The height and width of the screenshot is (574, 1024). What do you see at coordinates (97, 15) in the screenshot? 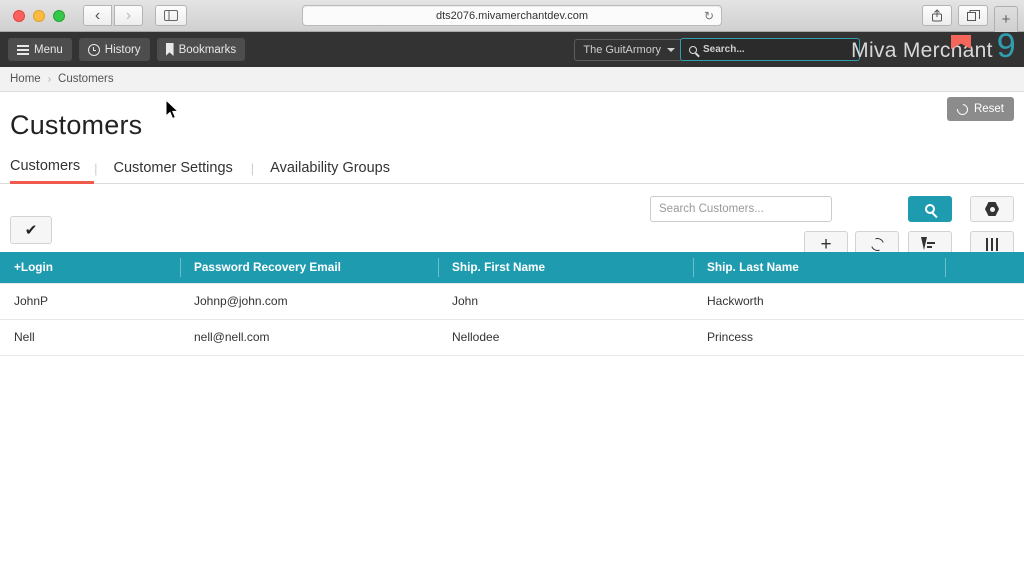
I see `back-icon: ‹` at bounding box center [97, 15].